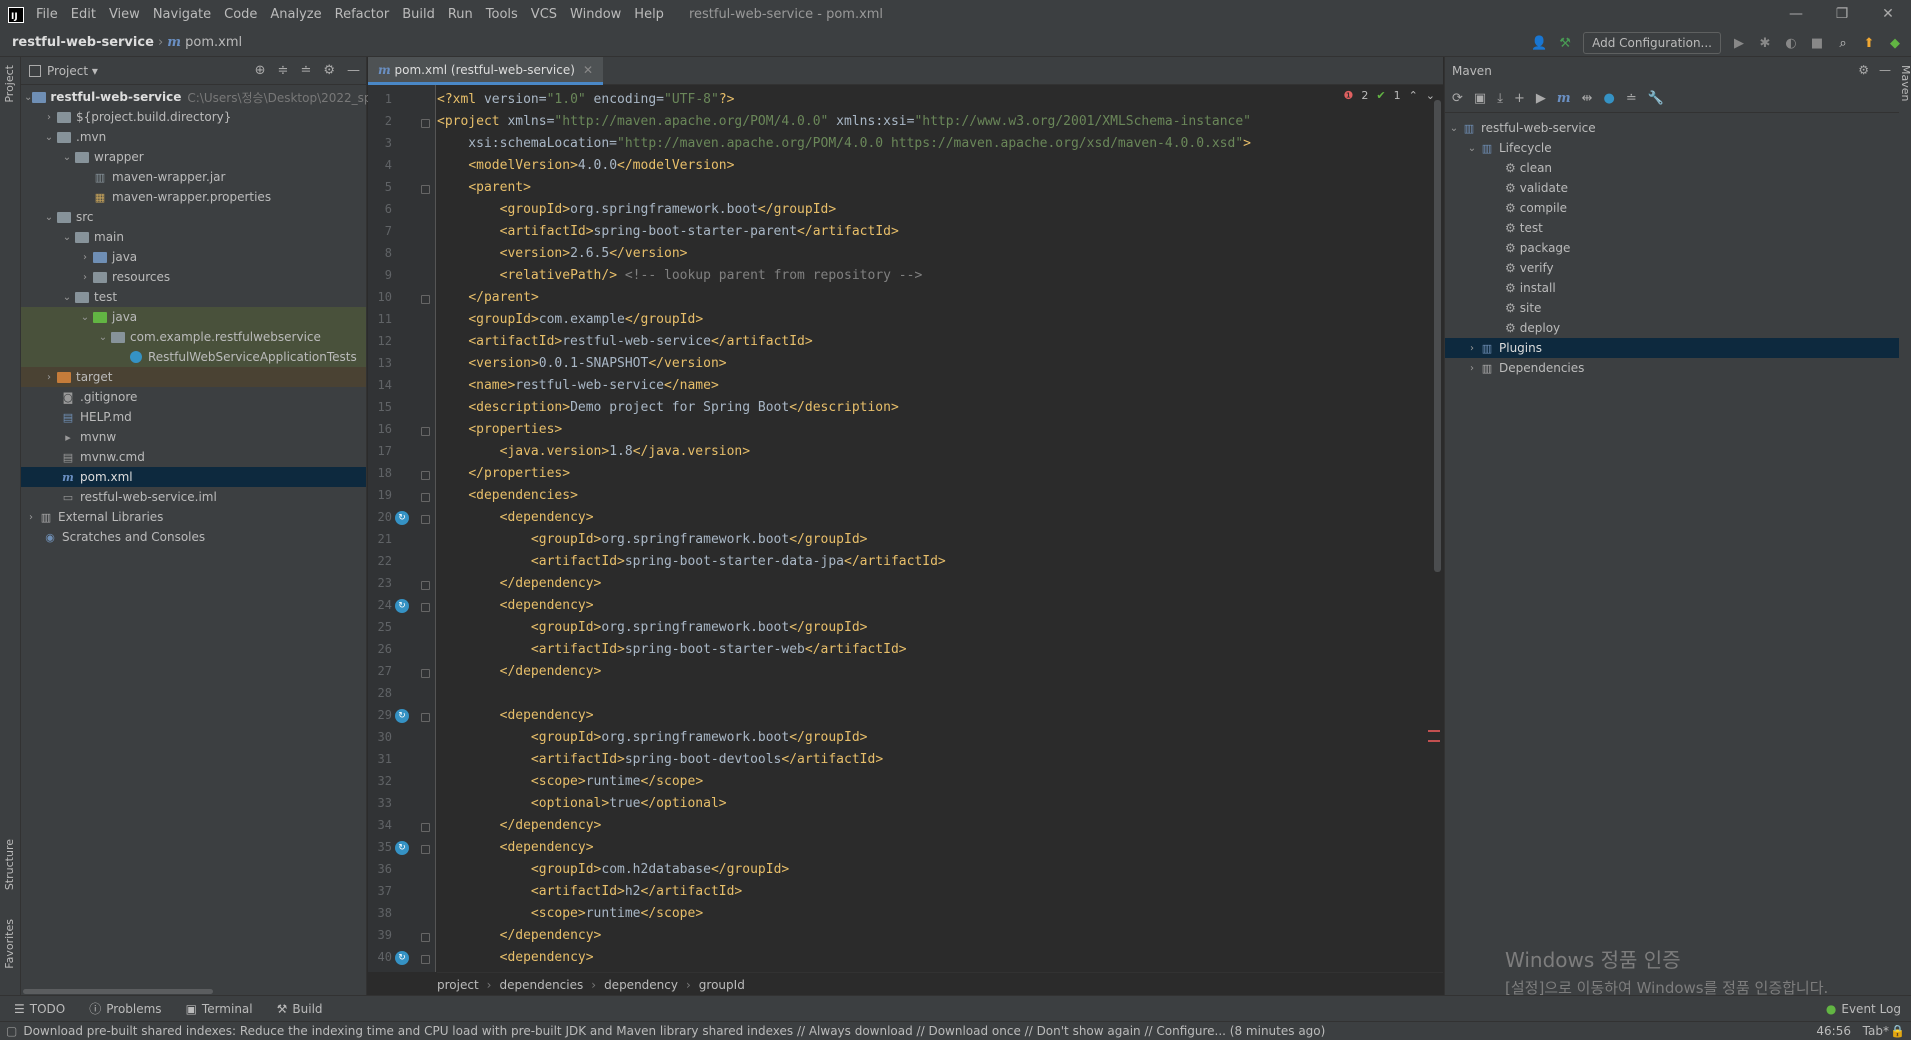 Image resolution: width=1911 pixels, height=1040 pixels. What do you see at coordinates (9, 944) in the screenshot?
I see `favorites-stripe-button: Favorites` at bounding box center [9, 944].